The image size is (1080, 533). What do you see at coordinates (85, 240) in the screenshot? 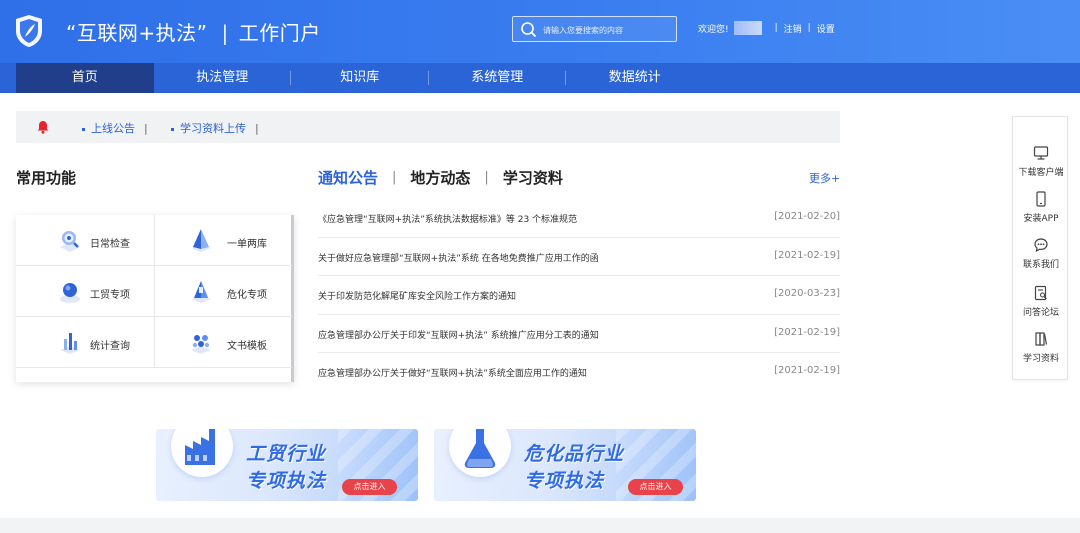
I see `function-daily-inspection: 日常检查` at bounding box center [85, 240].